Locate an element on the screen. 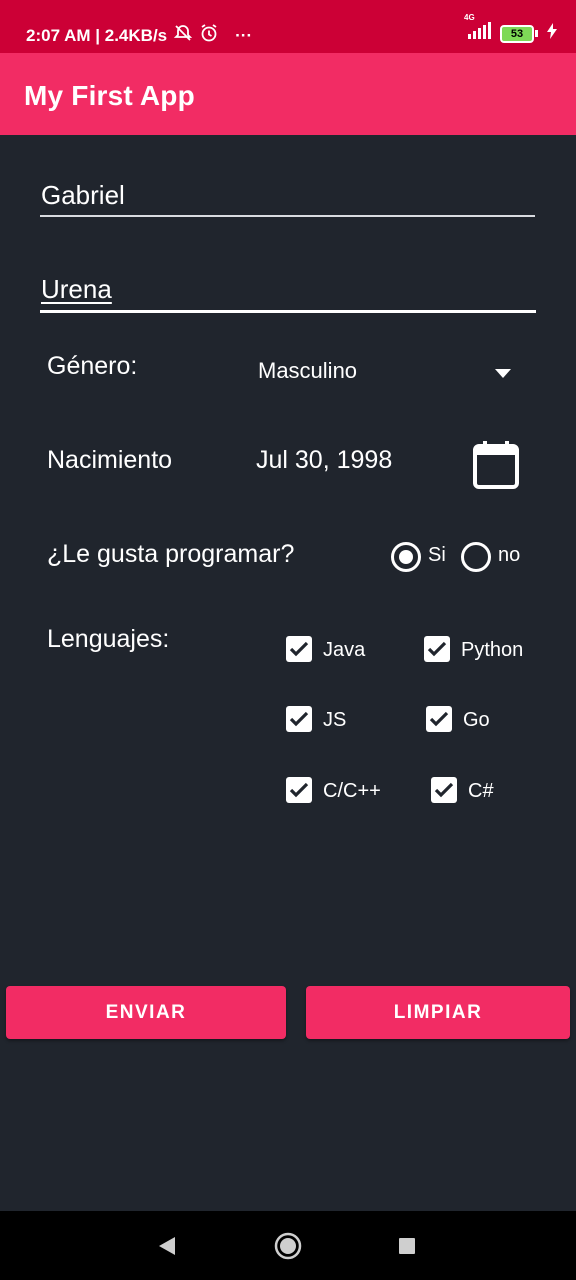 The image size is (576, 1280). home-icon is located at coordinates (288, 1248).